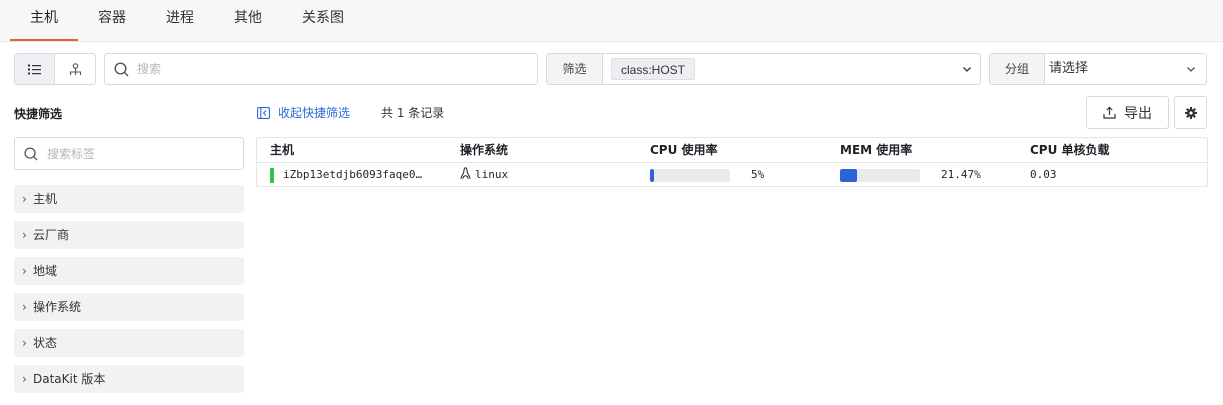 This screenshot has height=405, width=1223. What do you see at coordinates (45, 271) in the screenshot?
I see `facet-label: 地域` at bounding box center [45, 271].